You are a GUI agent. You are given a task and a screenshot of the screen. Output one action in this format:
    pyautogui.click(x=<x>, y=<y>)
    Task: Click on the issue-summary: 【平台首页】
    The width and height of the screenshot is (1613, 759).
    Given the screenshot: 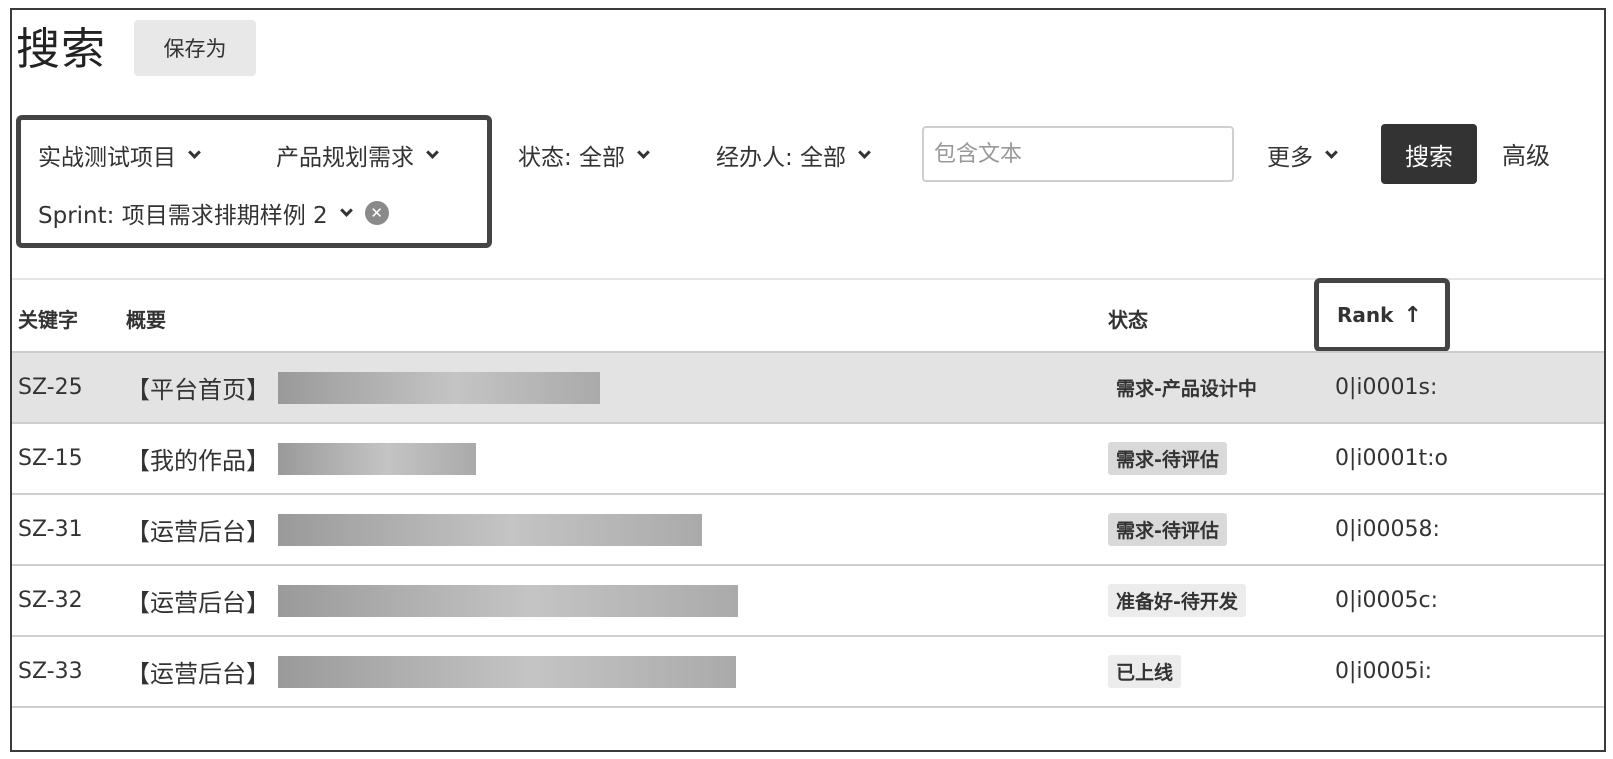 What is the action you would take?
    pyautogui.click(x=363, y=387)
    